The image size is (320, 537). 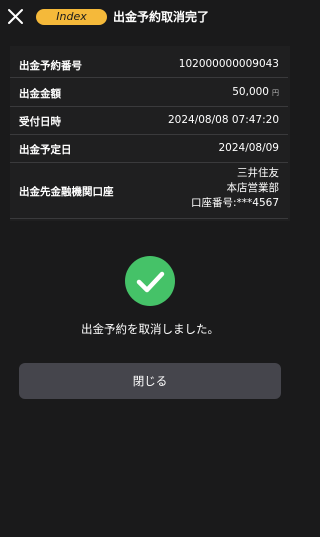 I want to click on detail-row-bank-account: 出金先金融機関口座 三井住友 本店営業部 口座番号:***4567, so click(x=149, y=191).